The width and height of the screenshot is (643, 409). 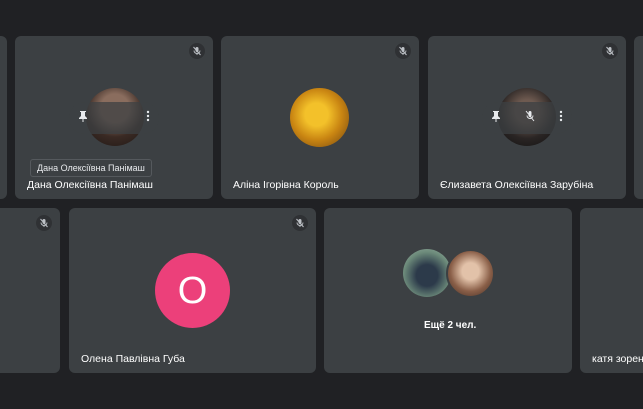 What do you see at coordinates (30, 290) in the screenshot?
I see `participant-tile-partial-left-bottom` at bounding box center [30, 290].